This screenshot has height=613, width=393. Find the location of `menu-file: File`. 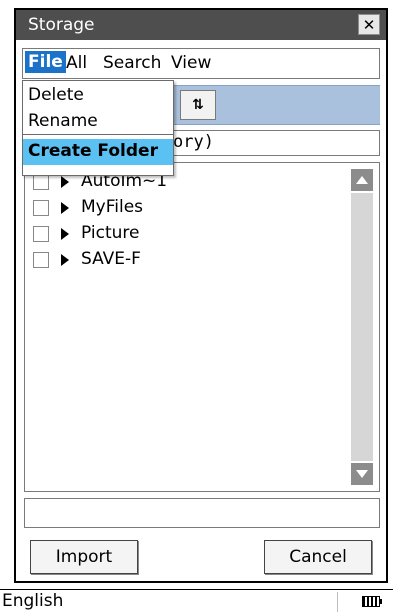

menu-file: File is located at coordinates (45, 62).